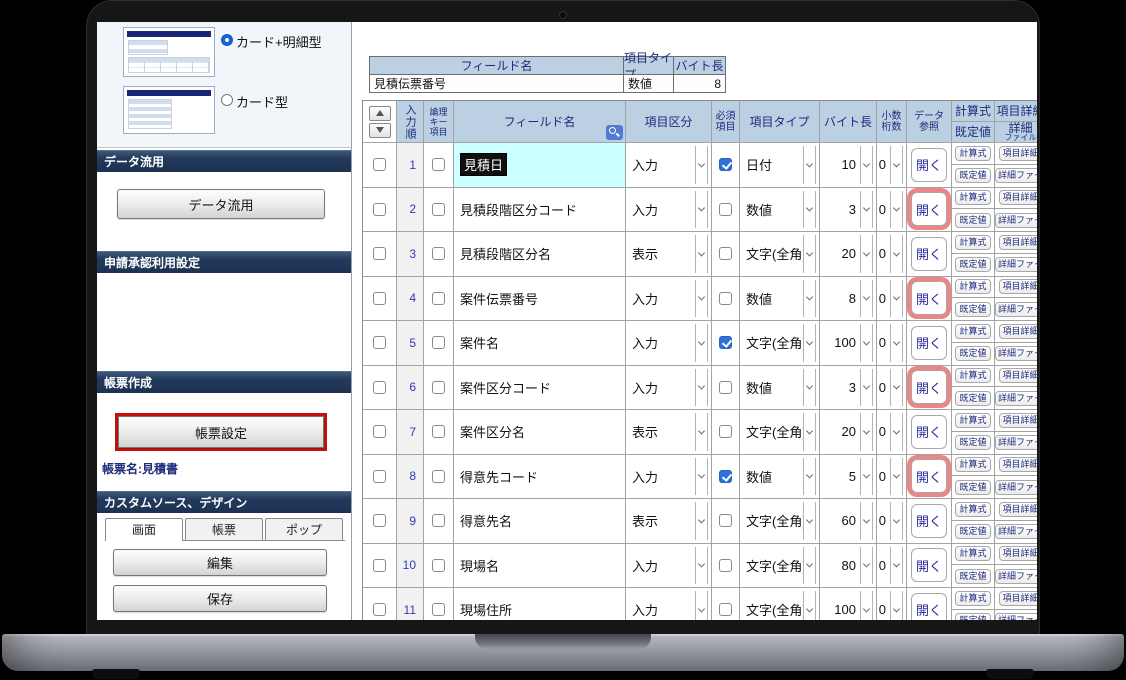  Describe the element at coordinates (779, 165) in the screenshot. I see `item-type-select: 日付` at that location.